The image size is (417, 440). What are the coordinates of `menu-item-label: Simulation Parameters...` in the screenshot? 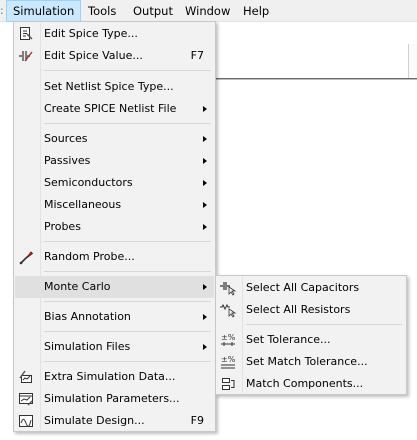 It's located at (112, 398).